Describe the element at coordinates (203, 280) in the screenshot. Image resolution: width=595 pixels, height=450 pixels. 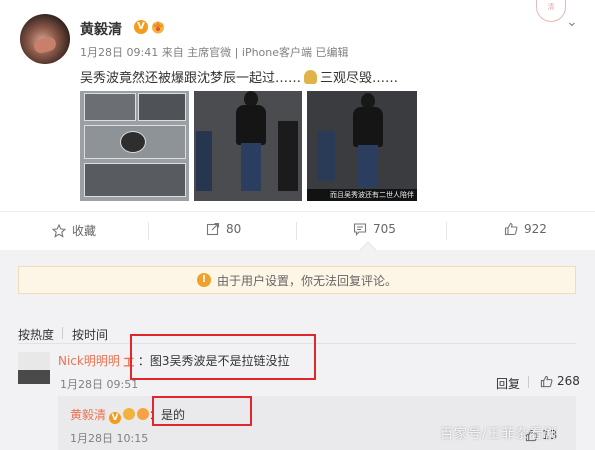
I see `warning-icon: !` at that location.